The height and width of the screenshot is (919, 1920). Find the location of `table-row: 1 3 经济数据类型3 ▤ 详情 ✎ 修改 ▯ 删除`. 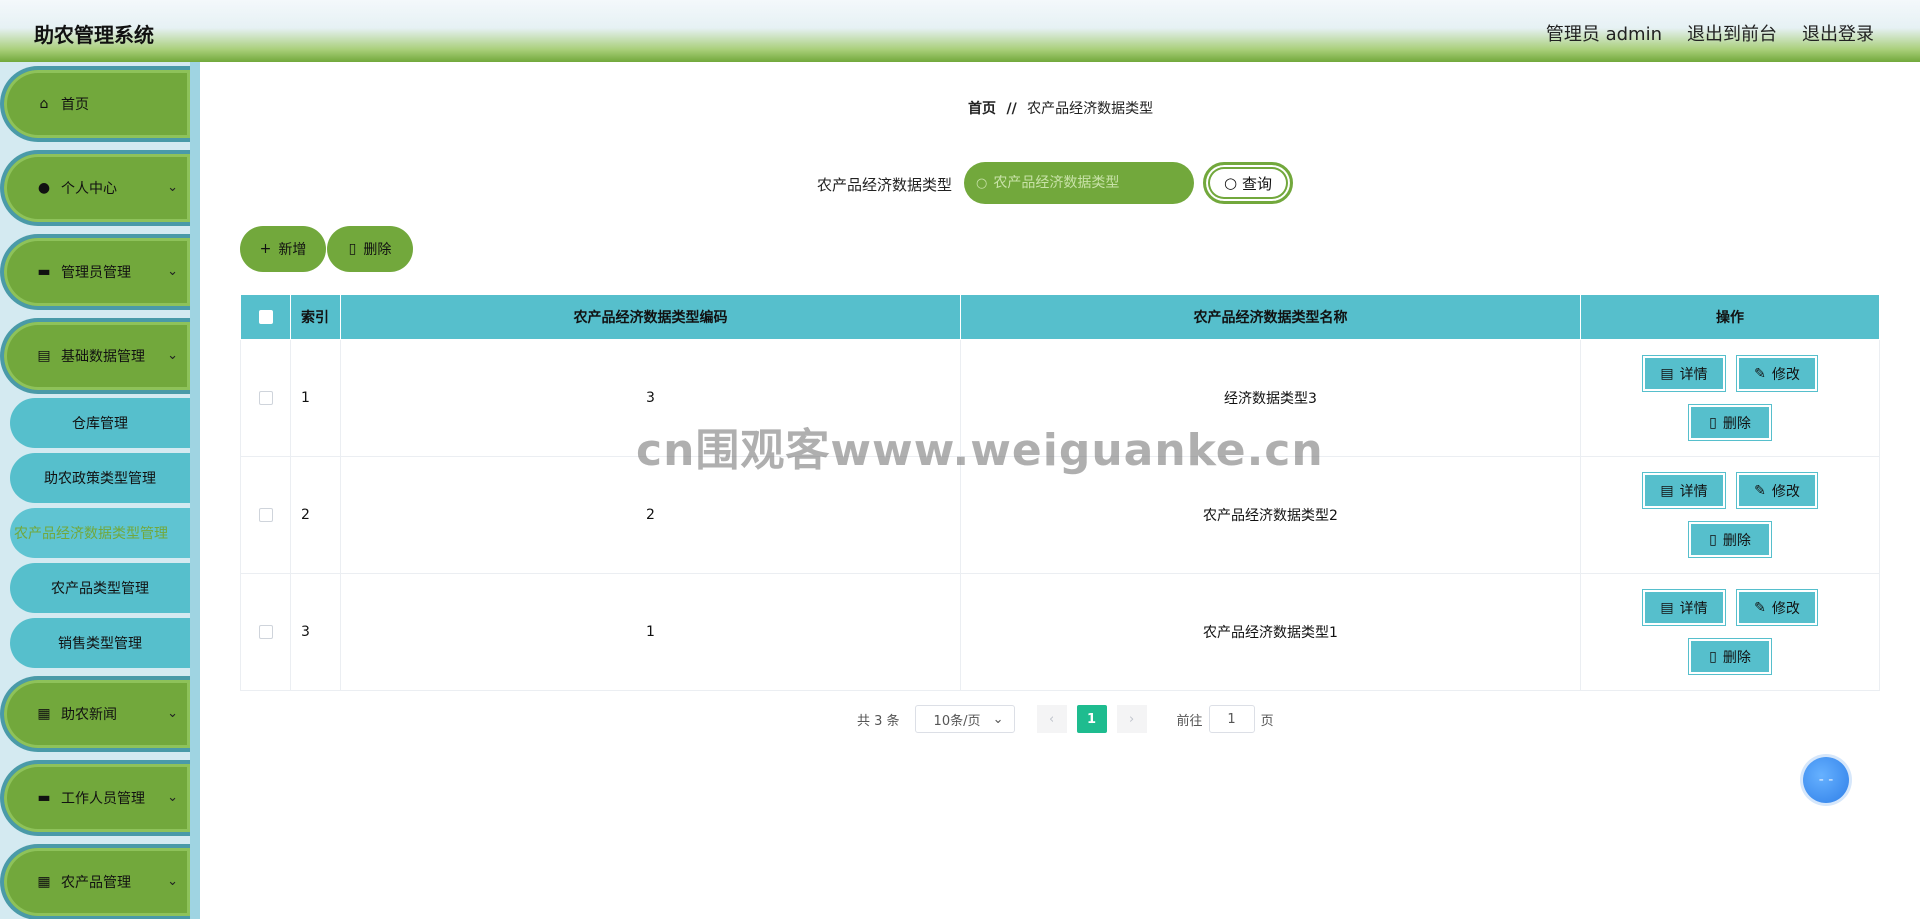

table-row: 1 3 经济数据类型3 ▤ 详情 ✎ 修改 ▯ 删除 is located at coordinates (1060, 398).